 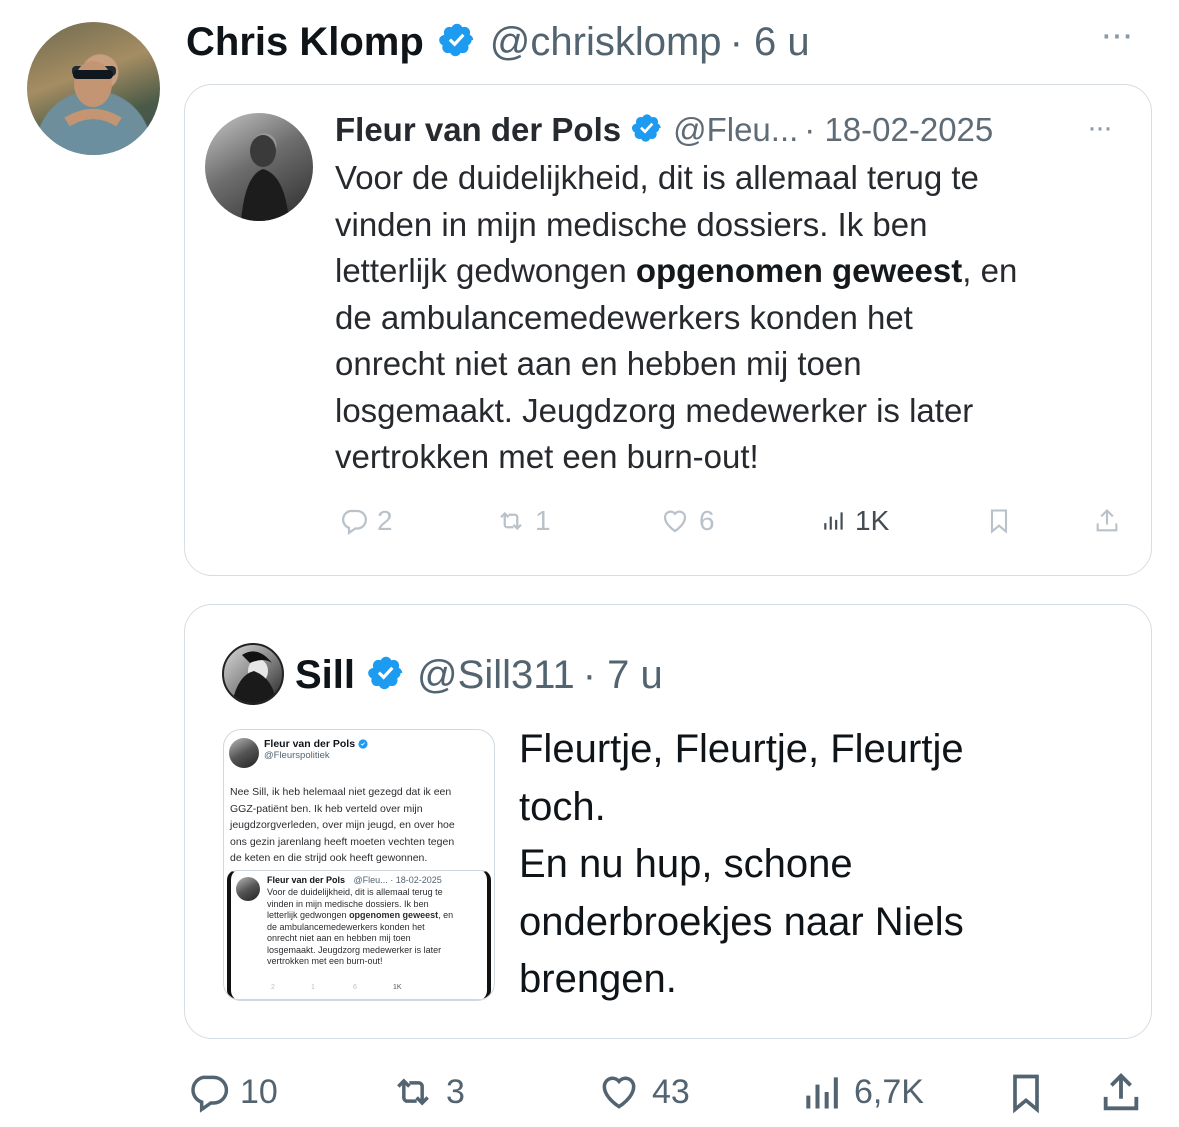 What do you see at coordinates (94, 108) in the screenshot?
I see `avatar-photo` at bounding box center [94, 108].